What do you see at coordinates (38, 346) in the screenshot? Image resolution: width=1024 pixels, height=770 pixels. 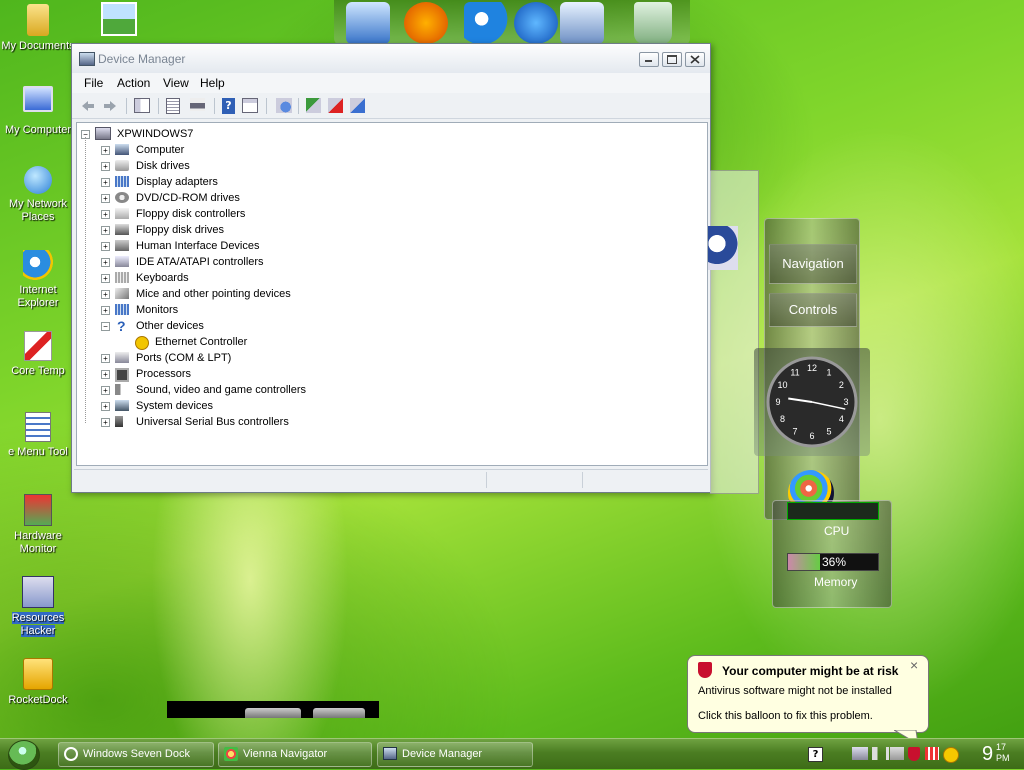 I see `thermometer-icon` at bounding box center [38, 346].